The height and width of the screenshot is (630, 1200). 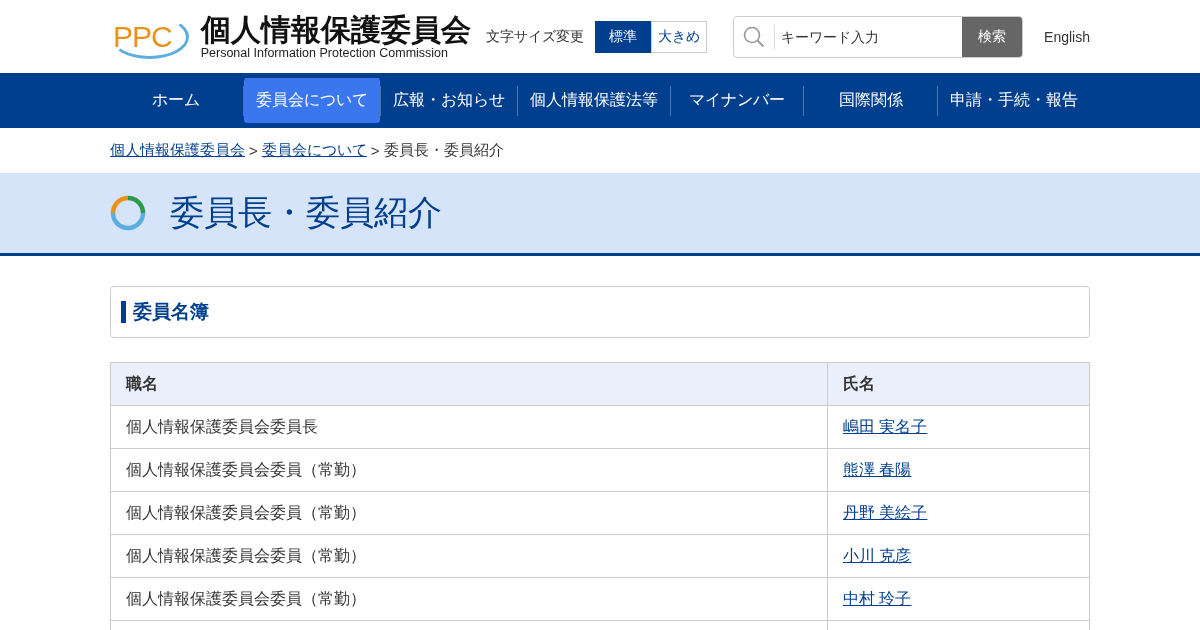 What do you see at coordinates (128, 213) in the screenshot?
I see `ring-icon` at bounding box center [128, 213].